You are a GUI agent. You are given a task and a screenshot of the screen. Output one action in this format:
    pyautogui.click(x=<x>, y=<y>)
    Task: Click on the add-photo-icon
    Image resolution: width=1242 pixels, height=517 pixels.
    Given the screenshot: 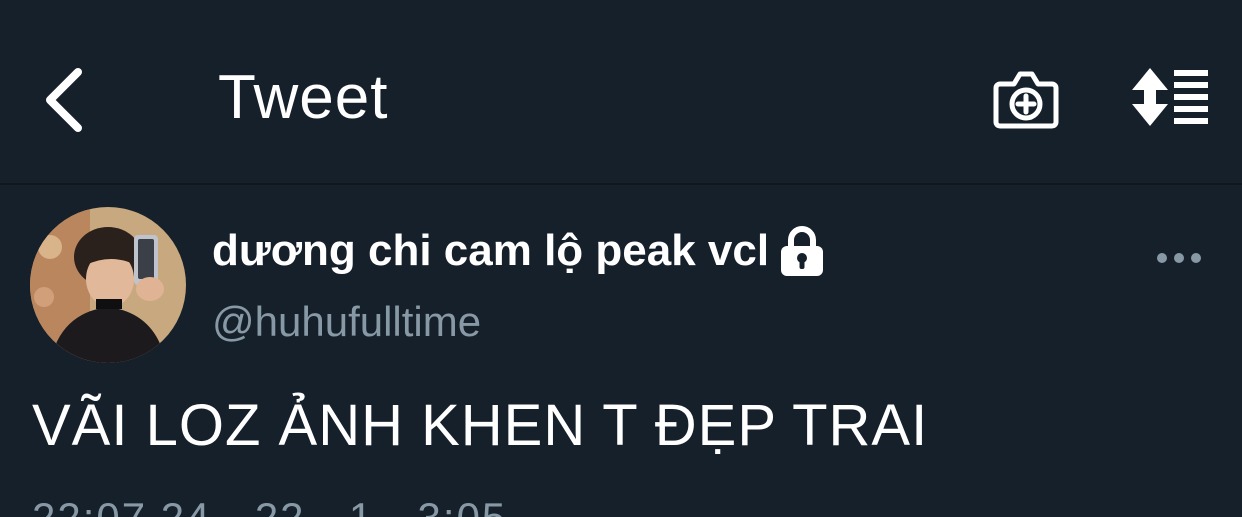 What is the action you would take?
    pyautogui.click(x=1026, y=100)
    